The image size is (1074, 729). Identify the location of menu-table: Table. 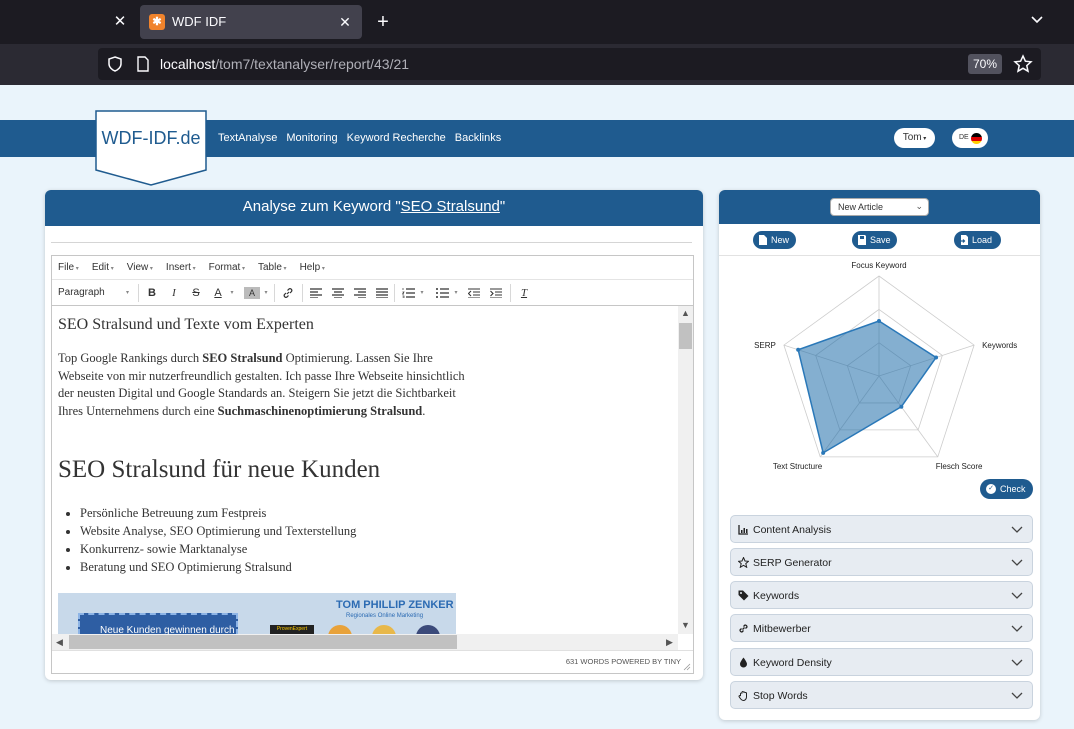
(272, 267).